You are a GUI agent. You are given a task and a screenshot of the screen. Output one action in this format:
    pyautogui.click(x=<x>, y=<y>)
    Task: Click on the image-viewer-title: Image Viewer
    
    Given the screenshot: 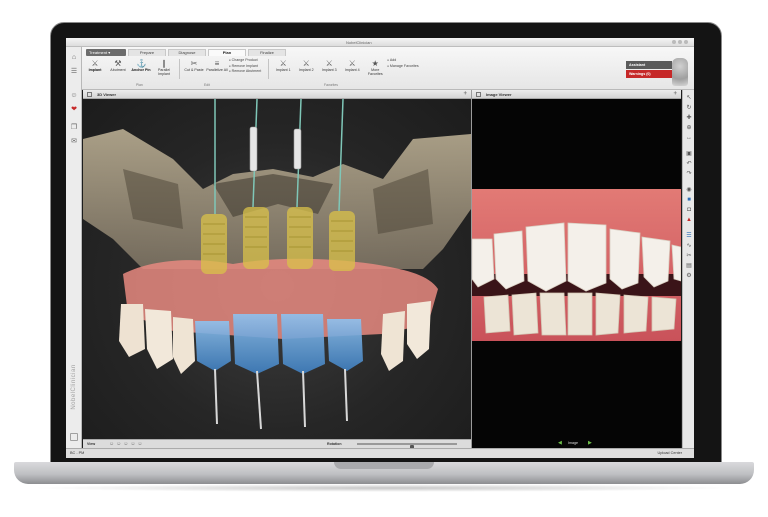 What is the action you would take?
    pyautogui.click(x=499, y=94)
    